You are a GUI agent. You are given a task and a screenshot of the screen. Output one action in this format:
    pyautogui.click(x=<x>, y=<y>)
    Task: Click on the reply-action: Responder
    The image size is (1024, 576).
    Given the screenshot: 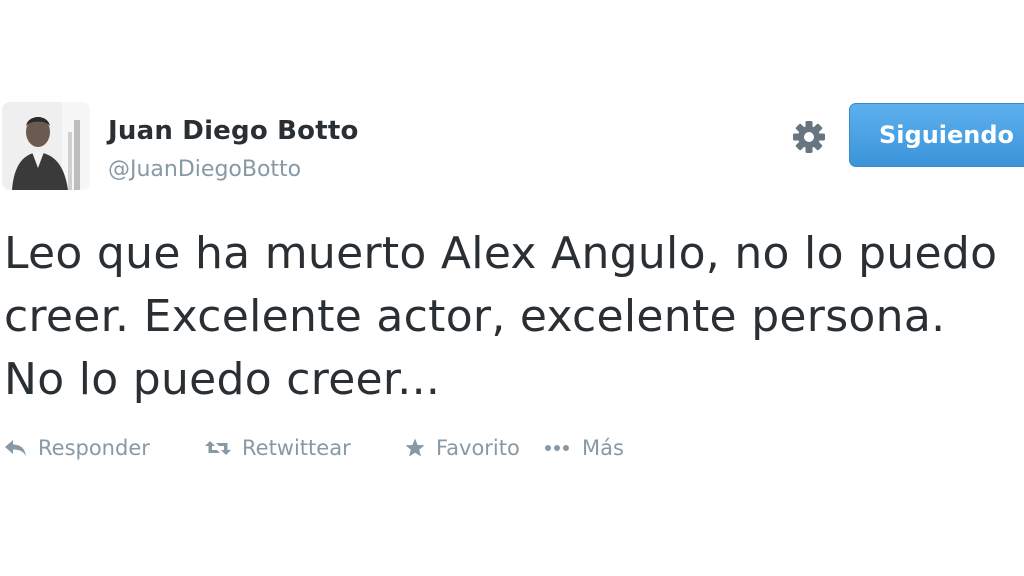 What is the action you would take?
    pyautogui.click(x=104, y=448)
    